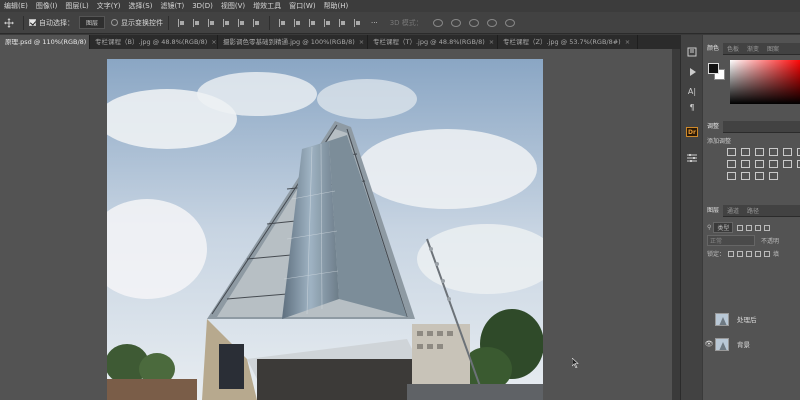 The width and height of the screenshot is (800, 400). What do you see at coordinates (692, 158) in the screenshot?
I see `properties-sliders-icon` at bounding box center [692, 158].